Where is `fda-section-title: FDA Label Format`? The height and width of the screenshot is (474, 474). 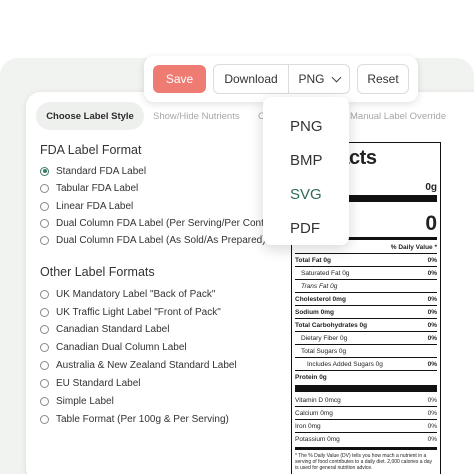 fda-section-title: FDA Label Format is located at coordinates (91, 150).